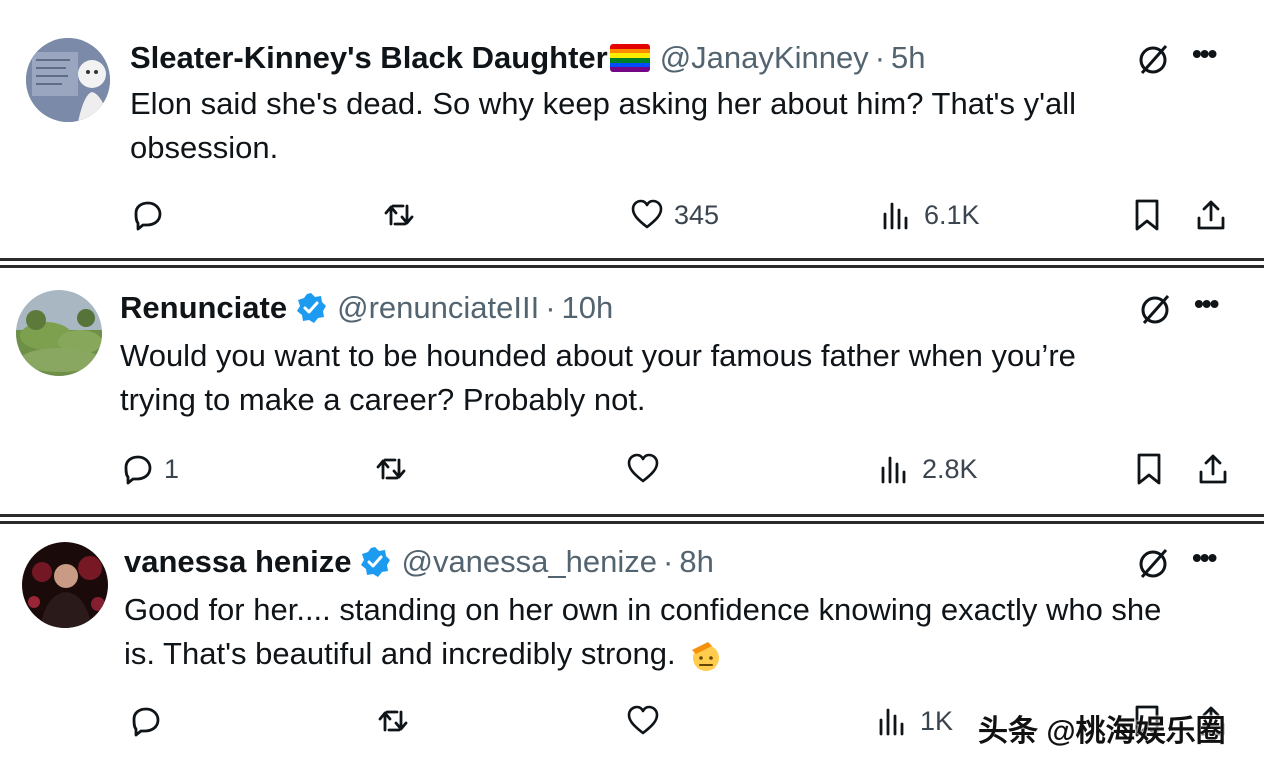 This screenshot has width=1264, height=764. I want to click on like-button: 345, so click(674, 215).